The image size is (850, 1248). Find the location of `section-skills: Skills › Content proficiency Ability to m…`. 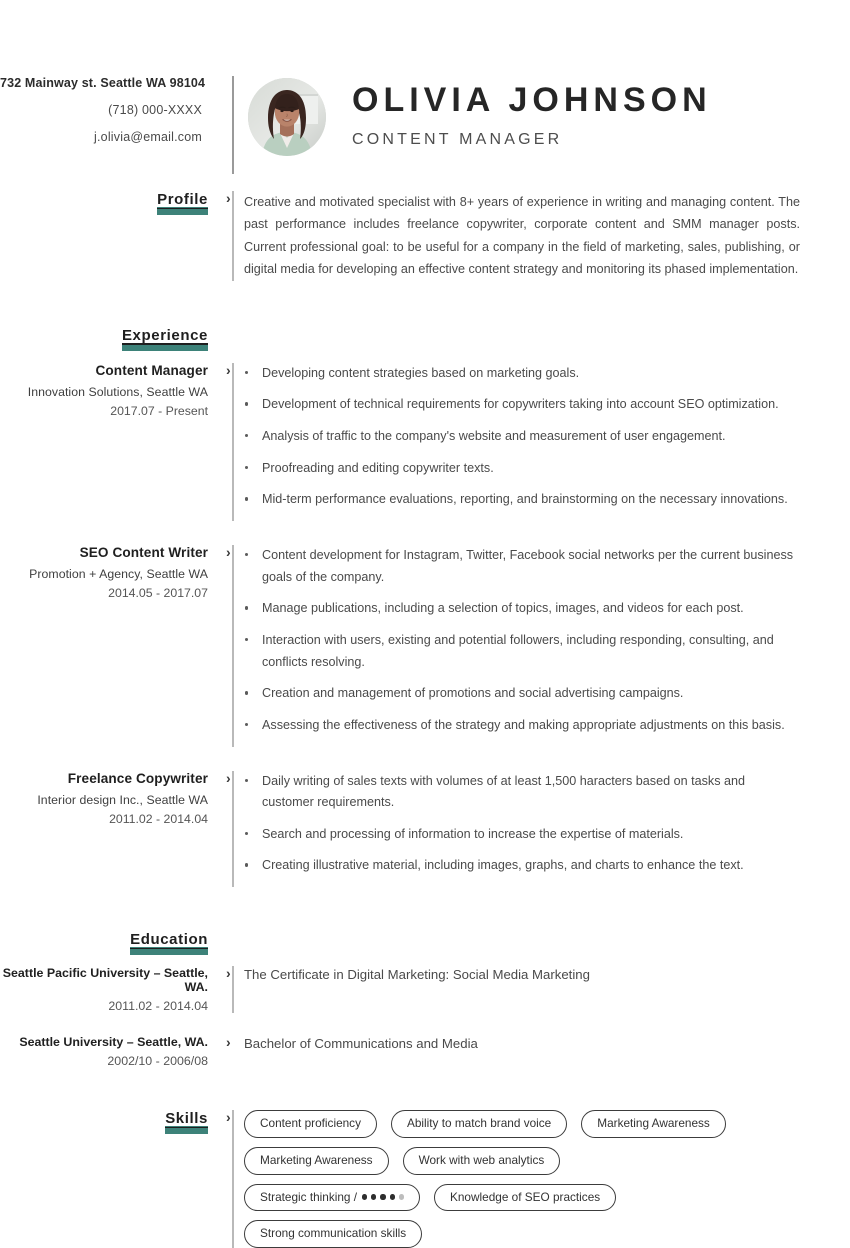

section-skills: Skills › Content proficiency Ability to m… is located at coordinates (425, 1179).